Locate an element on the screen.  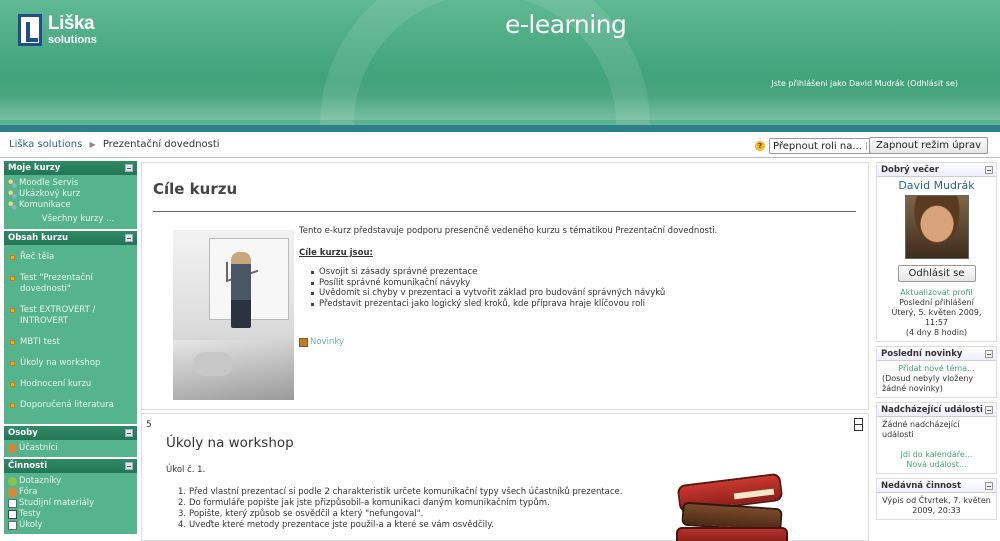
role-switch: ? Přepnout roli na... ◆ is located at coordinates (817, 146).